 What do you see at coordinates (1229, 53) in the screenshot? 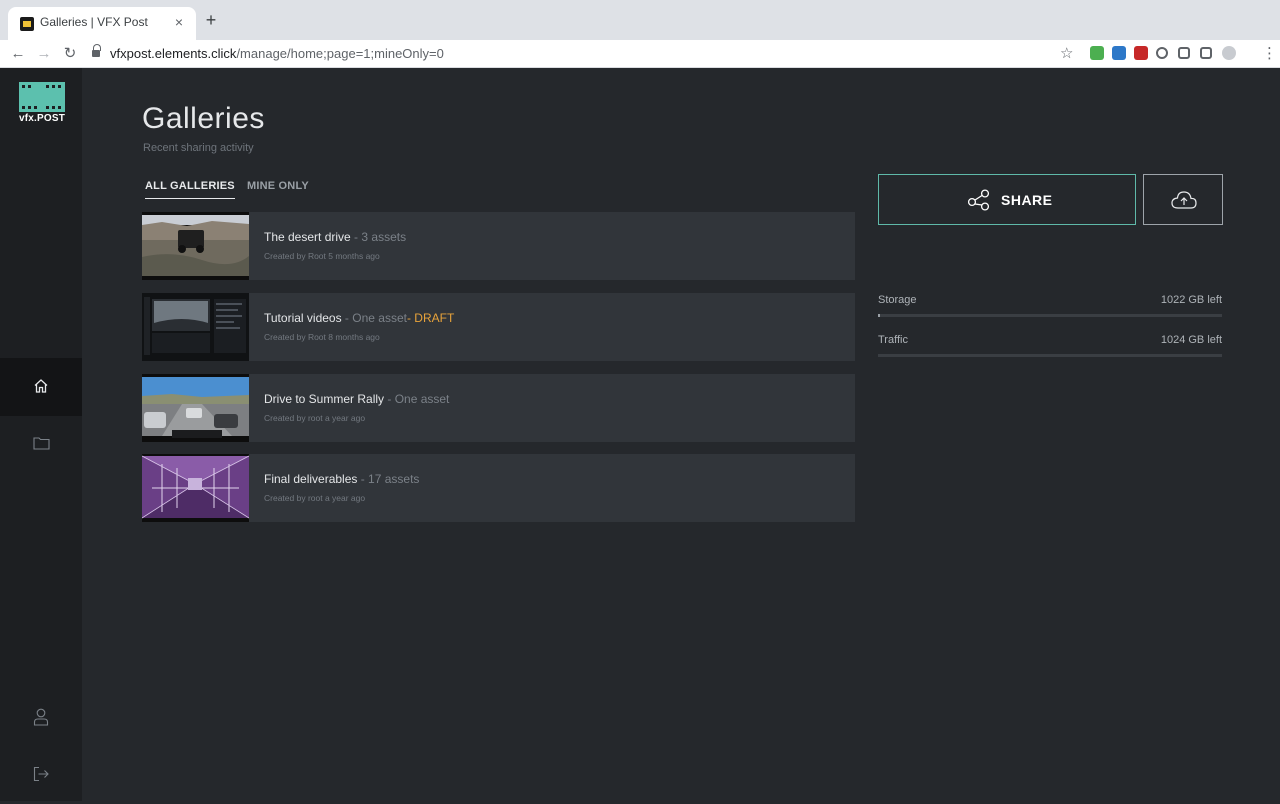
I see `profile-avatar-icon` at bounding box center [1229, 53].